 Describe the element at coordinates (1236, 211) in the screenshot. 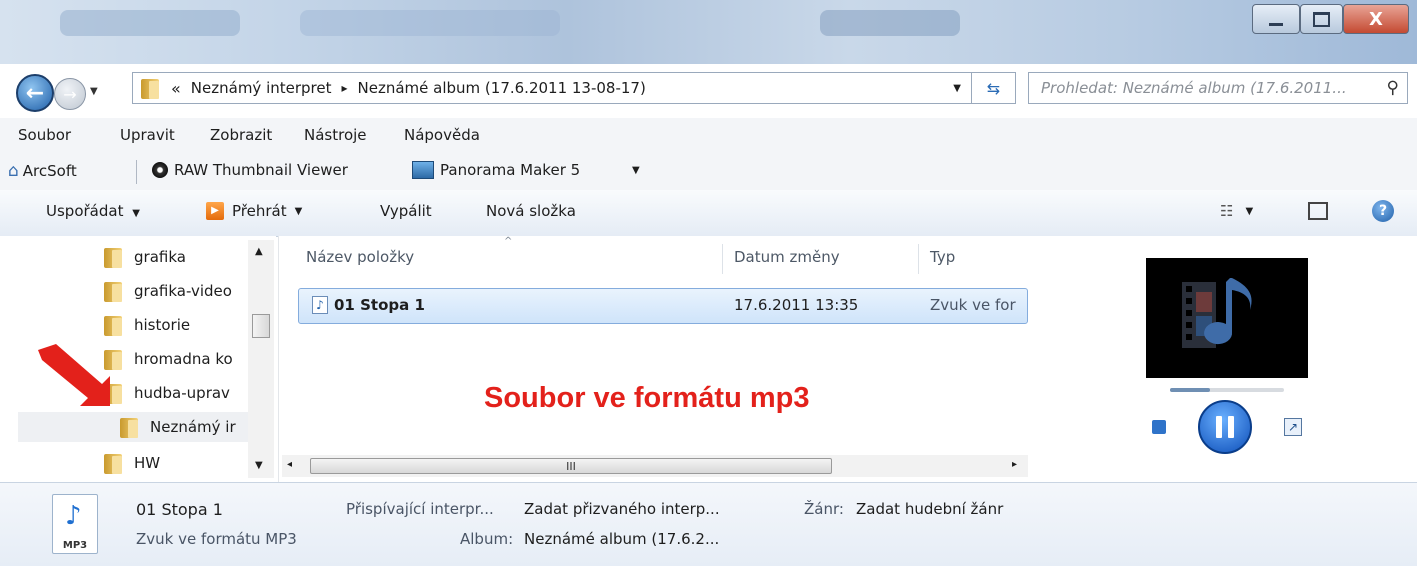

I see `view-options-button: ☷ ▼` at that location.